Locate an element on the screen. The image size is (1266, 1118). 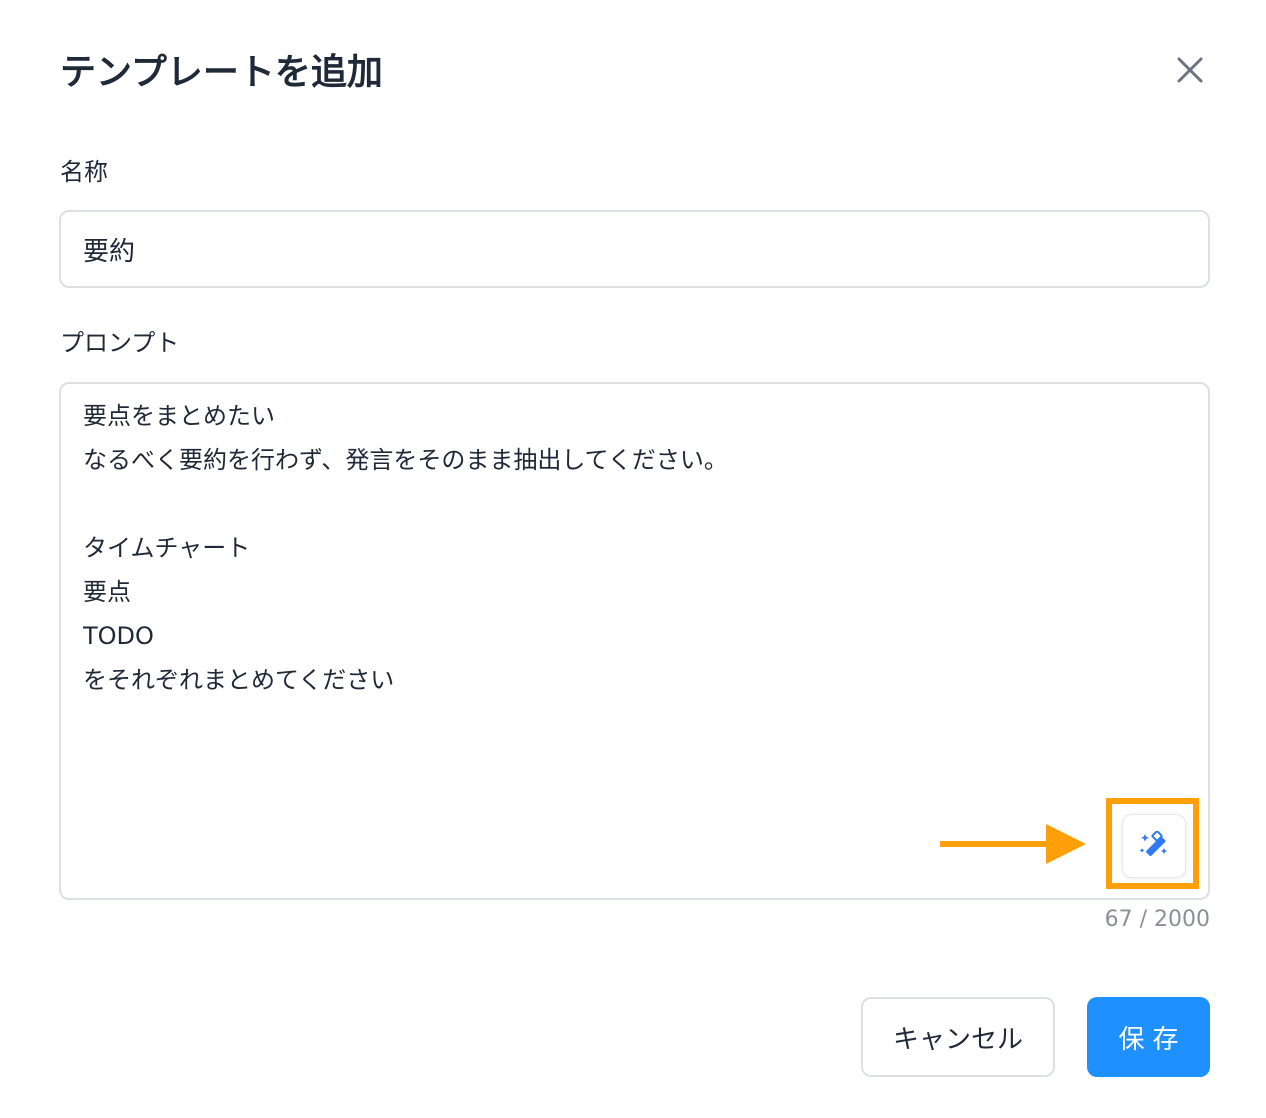
close-button is located at coordinates (1190, 70).